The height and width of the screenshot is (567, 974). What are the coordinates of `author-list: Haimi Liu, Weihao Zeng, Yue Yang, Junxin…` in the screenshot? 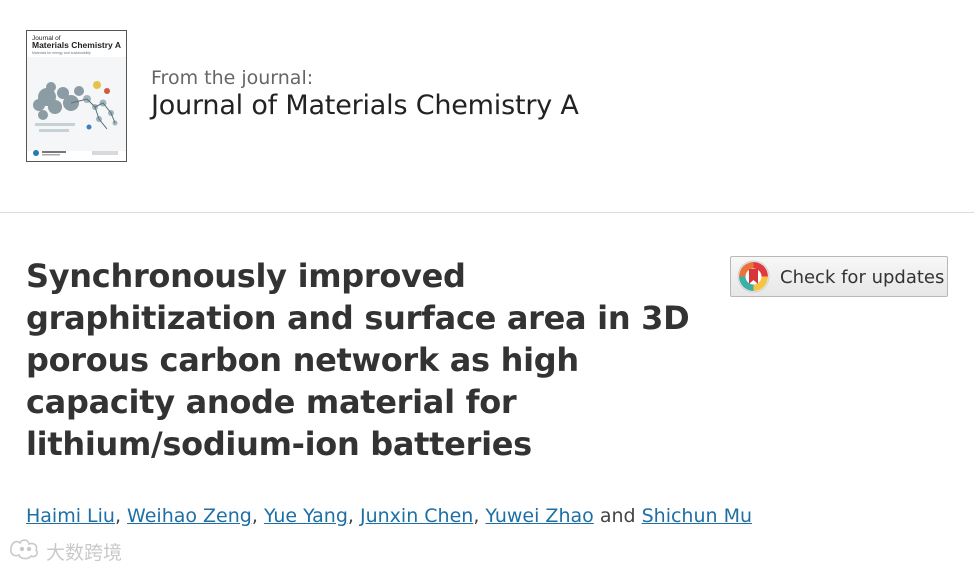 It's located at (389, 516).